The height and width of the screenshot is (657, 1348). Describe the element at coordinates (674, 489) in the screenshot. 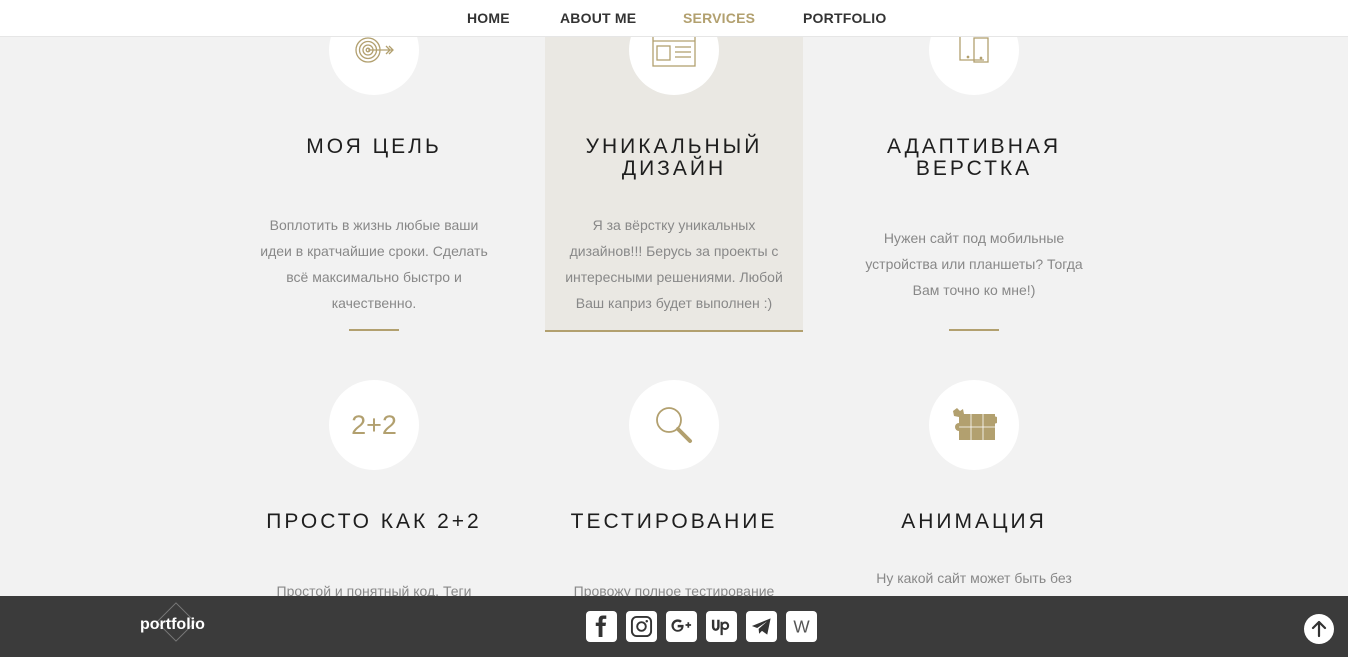

I see `service-card-testing: ТЕСТИРОВАНИЕ Провожу полное тестирование` at that location.